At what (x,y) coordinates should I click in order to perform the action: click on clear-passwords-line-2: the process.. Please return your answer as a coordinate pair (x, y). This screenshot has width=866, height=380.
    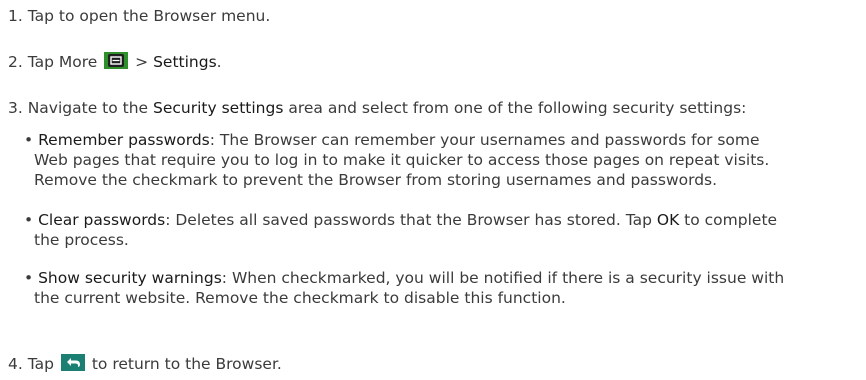
    Looking at the image, I should click on (81, 240).